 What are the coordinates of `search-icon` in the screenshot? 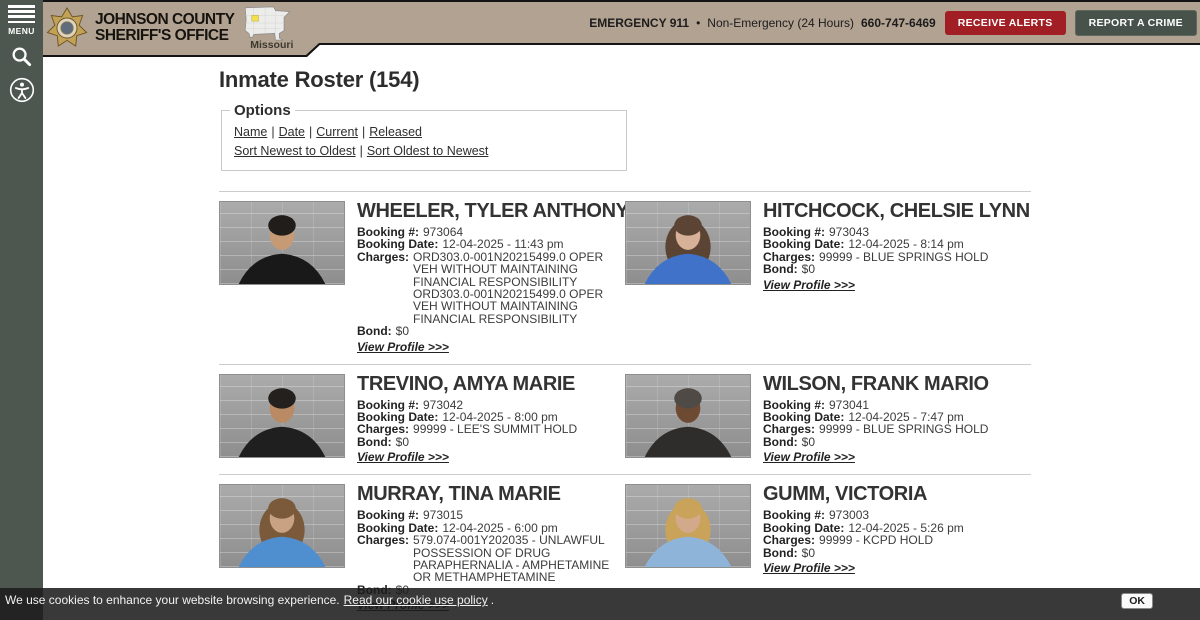 It's located at (22, 56).